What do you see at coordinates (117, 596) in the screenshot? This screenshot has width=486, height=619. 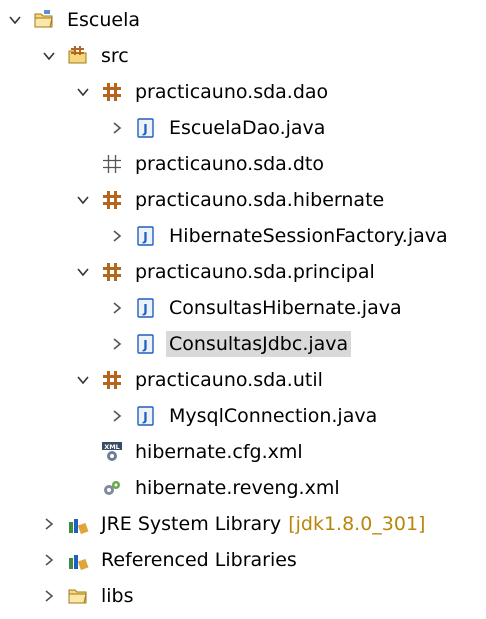 I see `tree-item-label: libs` at bounding box center [117, 596].